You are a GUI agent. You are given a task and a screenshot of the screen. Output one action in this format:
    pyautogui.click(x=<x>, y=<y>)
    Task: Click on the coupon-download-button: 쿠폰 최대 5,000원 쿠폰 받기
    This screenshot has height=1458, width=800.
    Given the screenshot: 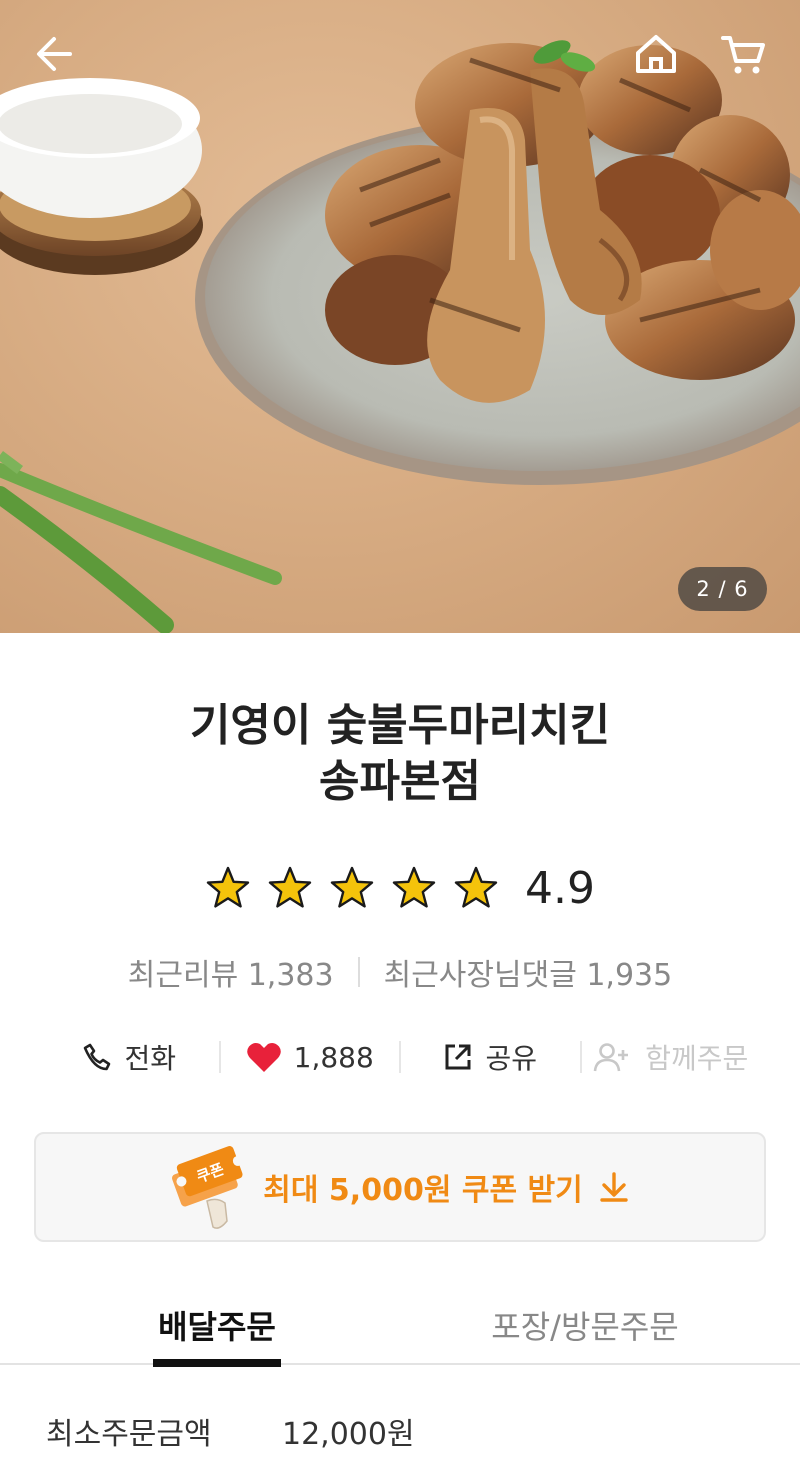 What is the action you would take?
    pyautogui.click(x=400, y=1187)
    